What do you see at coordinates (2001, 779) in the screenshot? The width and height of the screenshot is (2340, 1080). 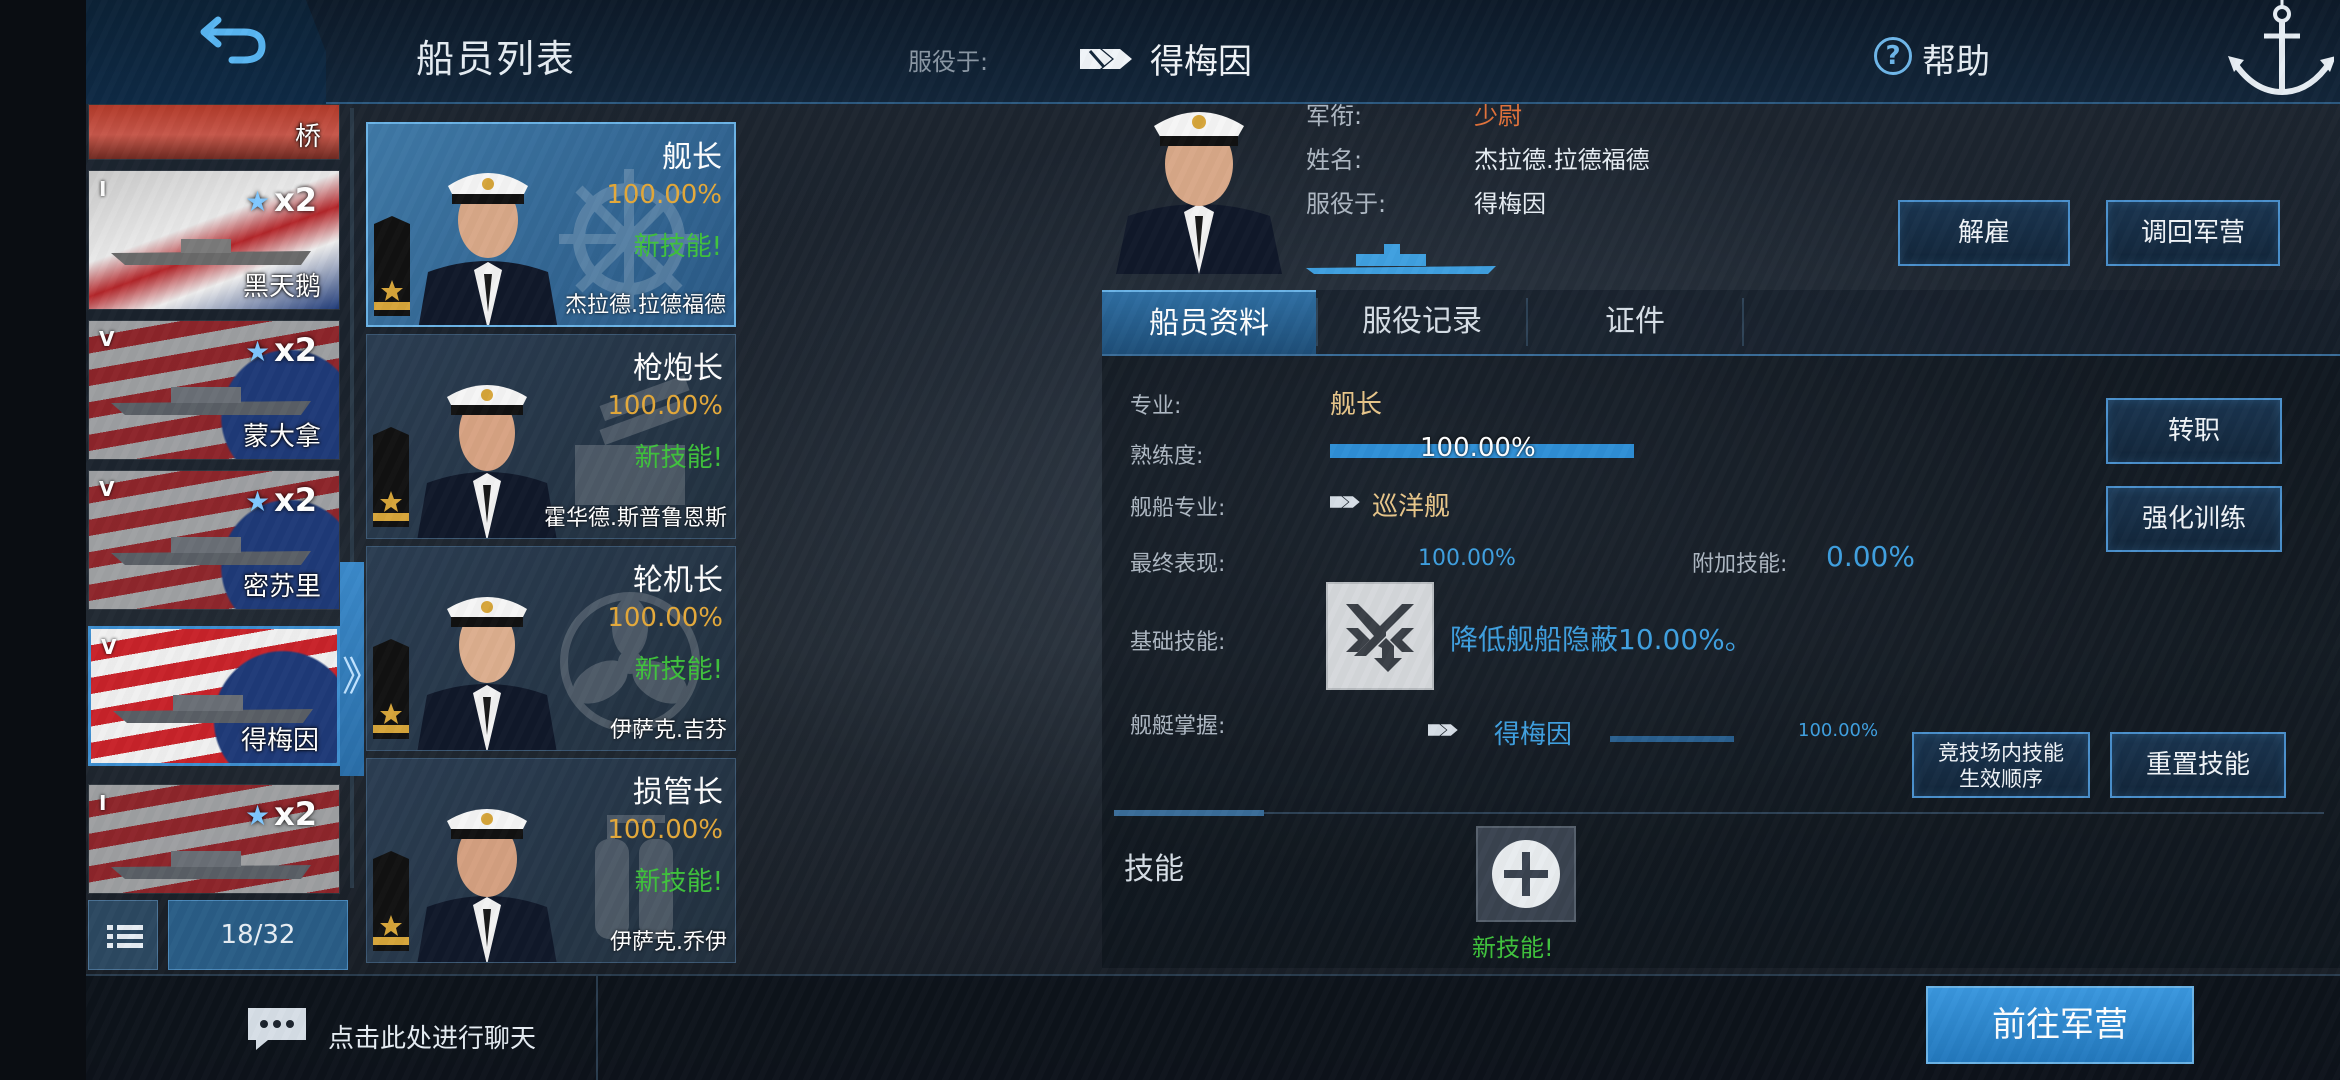 I see `arena-skill-order-line2: 生效顺序` at bounding box center [2001, 779].